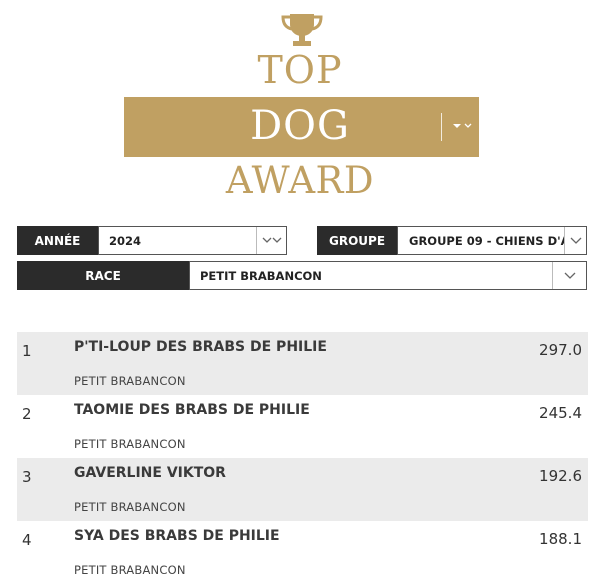  What do you see at coordinates (27, 540) in the screenshot?
I see `rank-number: 4` at bounding box center [27, 540].